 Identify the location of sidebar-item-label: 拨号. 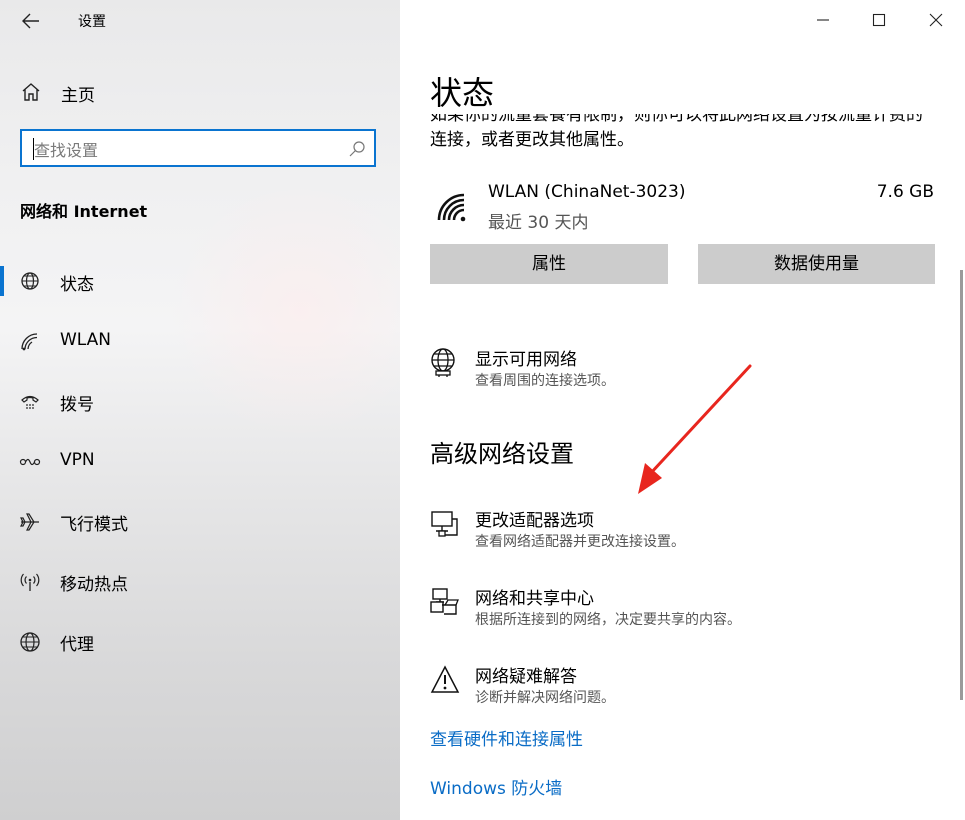
(77, 405).